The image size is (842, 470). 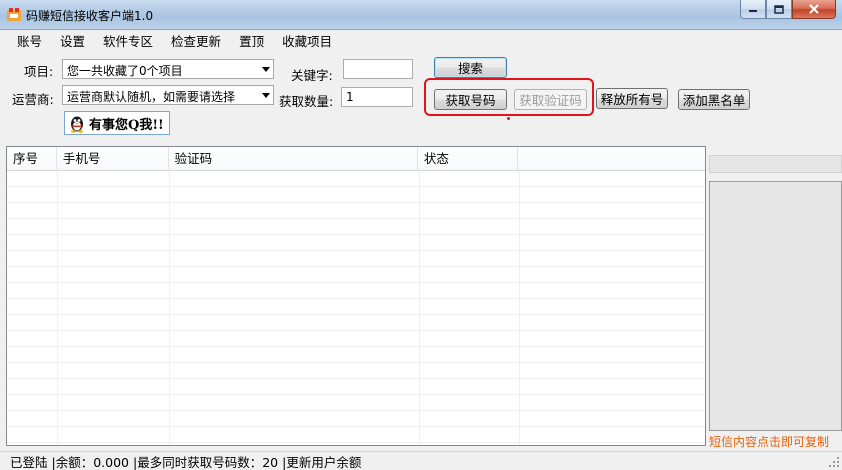 What do you see at coordinates (769, 442) in the screenshot?
I see `sms-copy-hint: 短信内容点击即可复制` at bounding box center [769, 442].